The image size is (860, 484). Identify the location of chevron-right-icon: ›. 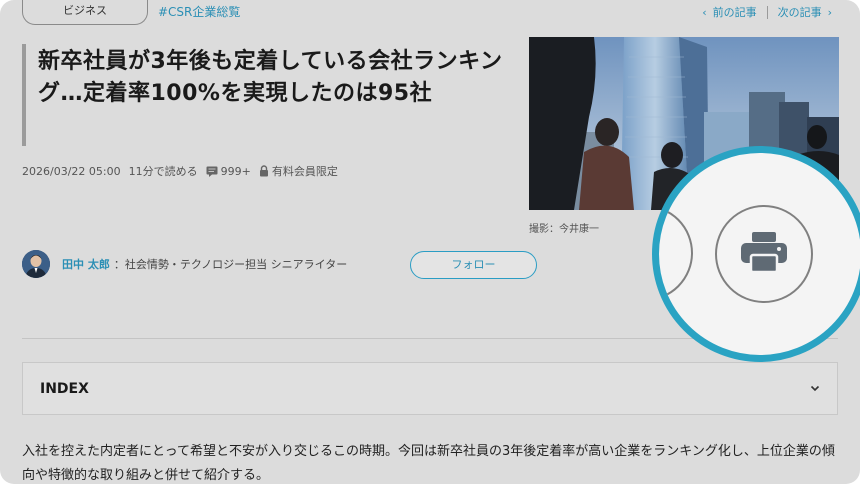
(830, 12).